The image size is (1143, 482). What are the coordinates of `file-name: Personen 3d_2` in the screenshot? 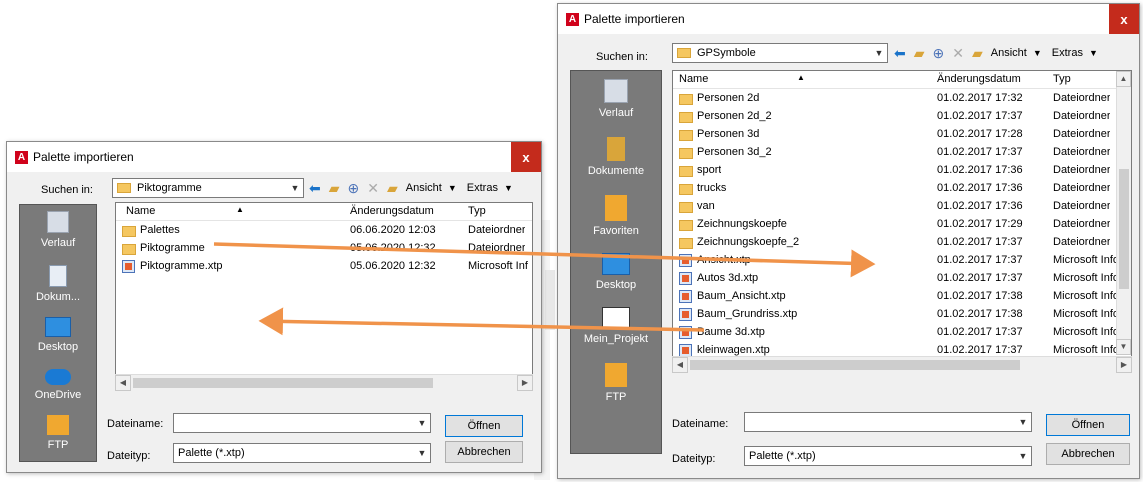 It's located at (734, 152).